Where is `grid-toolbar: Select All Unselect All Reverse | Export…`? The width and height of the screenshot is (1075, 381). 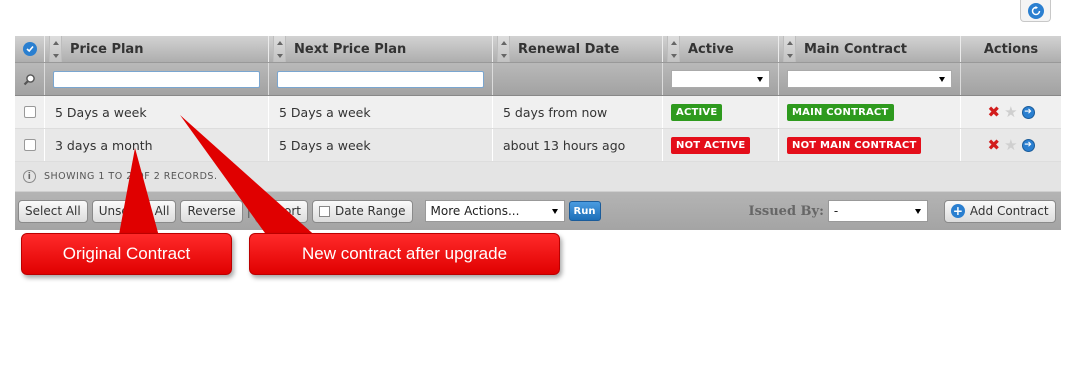 grid-toolbar: Select All Unselect All Reverse | Export… is located at coordinates (538, 211).